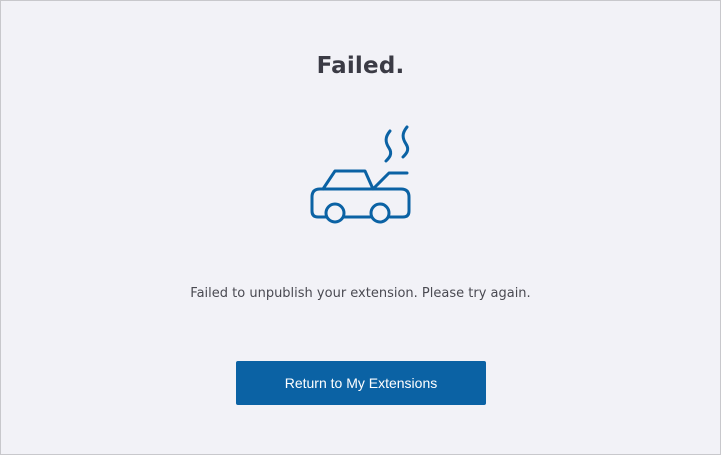  Describe the element at coordinates (360, 66) in the screenshot. I see `page-title: Failed.` at that location.